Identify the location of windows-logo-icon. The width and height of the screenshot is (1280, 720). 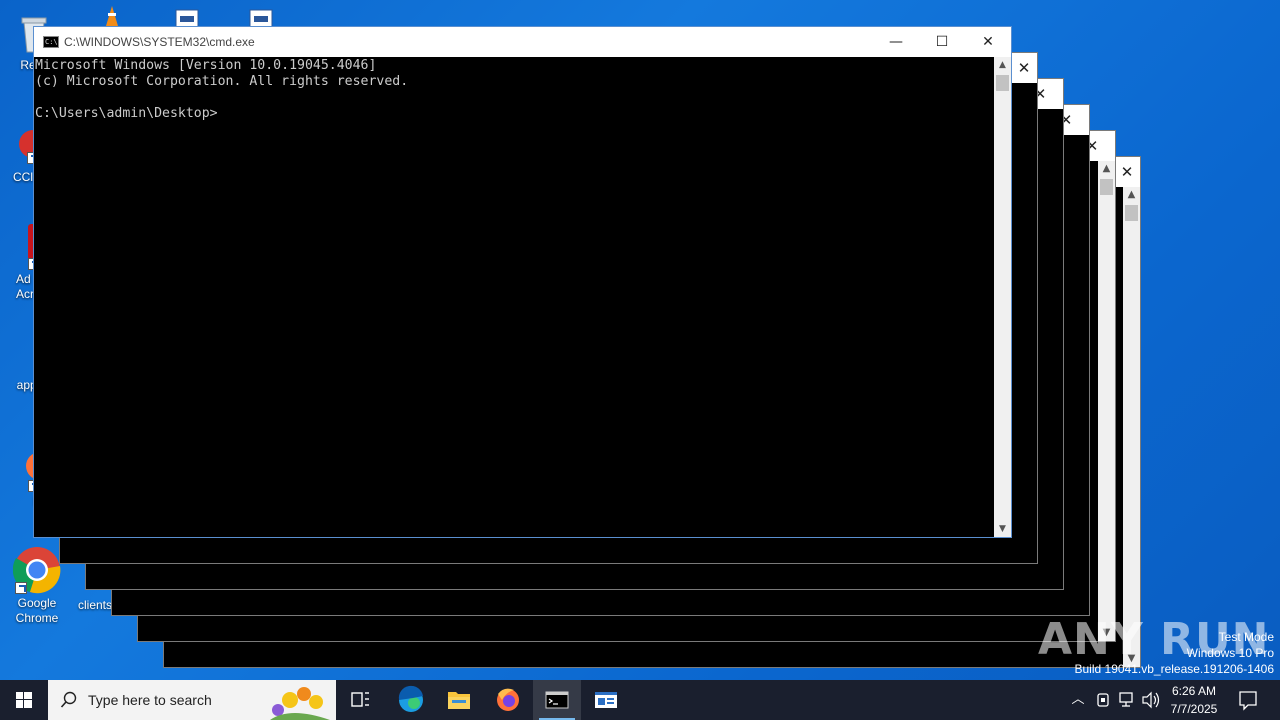
(24, 700).